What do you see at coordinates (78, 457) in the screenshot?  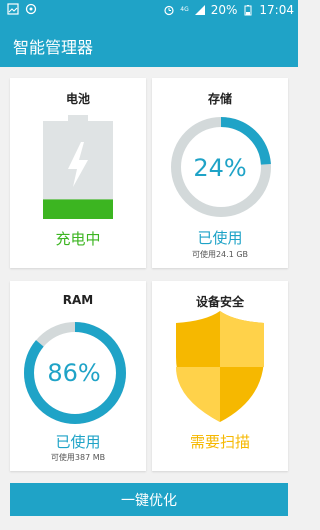 I see `ram-available: 可使用387 MB` at bounding box center [78, 457].